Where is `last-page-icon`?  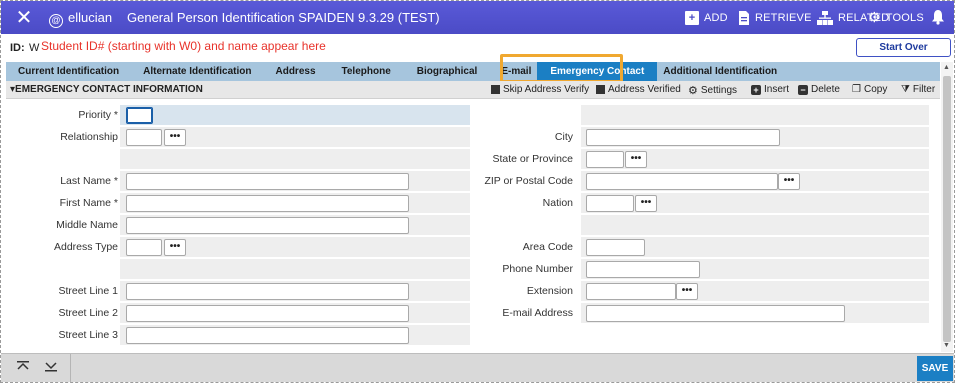
last-page-icon is located at coordinates (51, 368).